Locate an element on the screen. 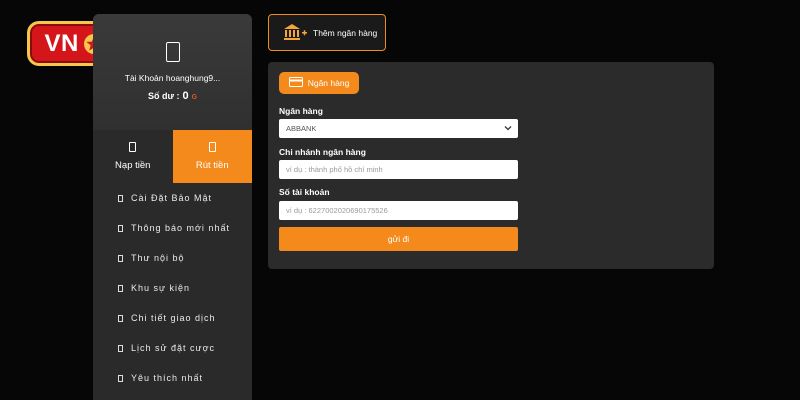  sidebar-item-events: Khu sự kiện is located at coordinates (172, 288).